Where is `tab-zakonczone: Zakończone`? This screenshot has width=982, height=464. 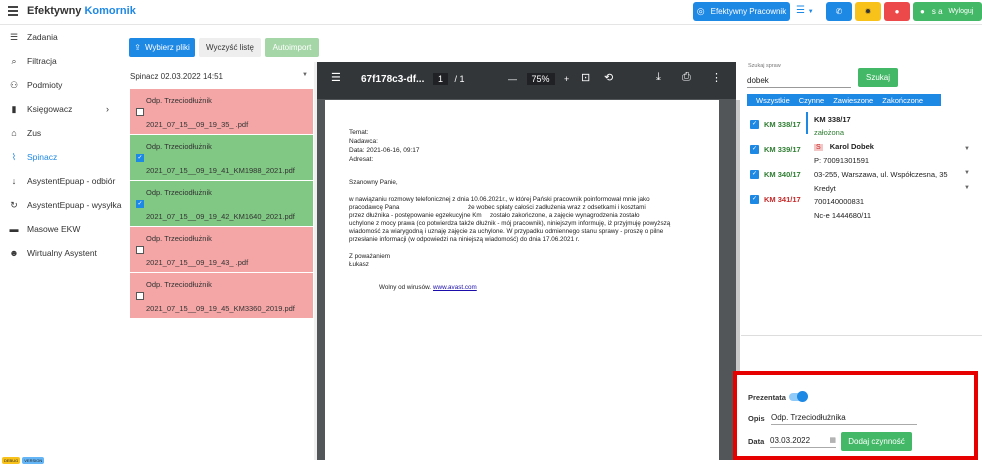
tab-zakonczone: Zakończone is located at coordinates (898, 100).